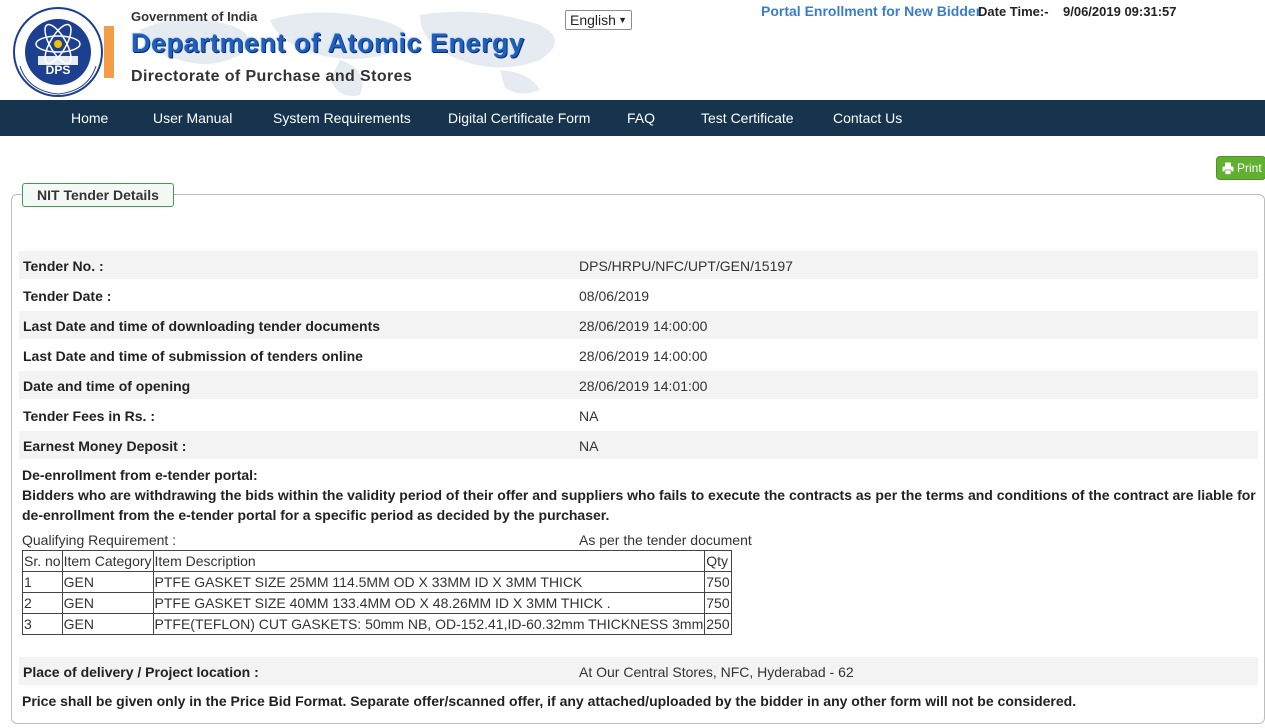  Describe the element at coordinates (747, 118) in the screenshot. I see `nav-test-certificate: Test Certificate` at that location.